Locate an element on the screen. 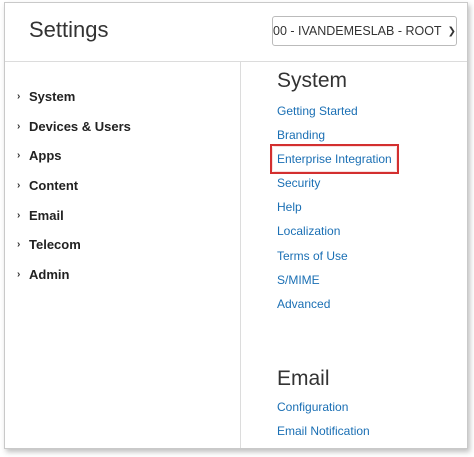 This screenshot has width=474, height=457. nav-item-admin: › Admin is located at coordinates (124, 275).